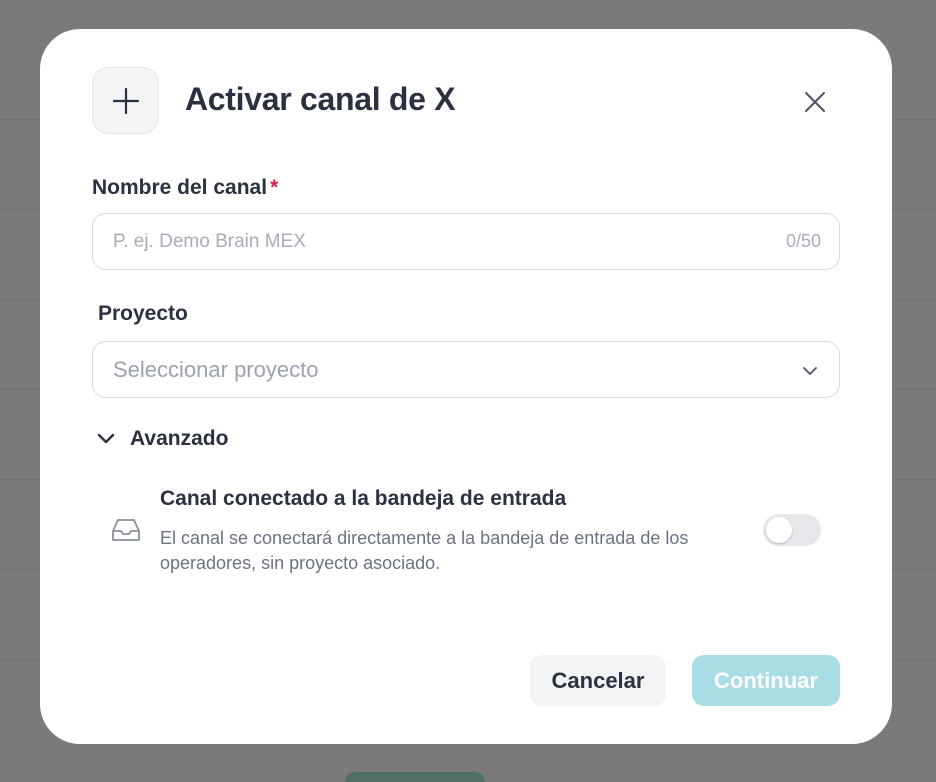  What do you see at coordinates (274, 187) in the screenshot?
I see `required-mark: *` at bounding box center [274, 187].